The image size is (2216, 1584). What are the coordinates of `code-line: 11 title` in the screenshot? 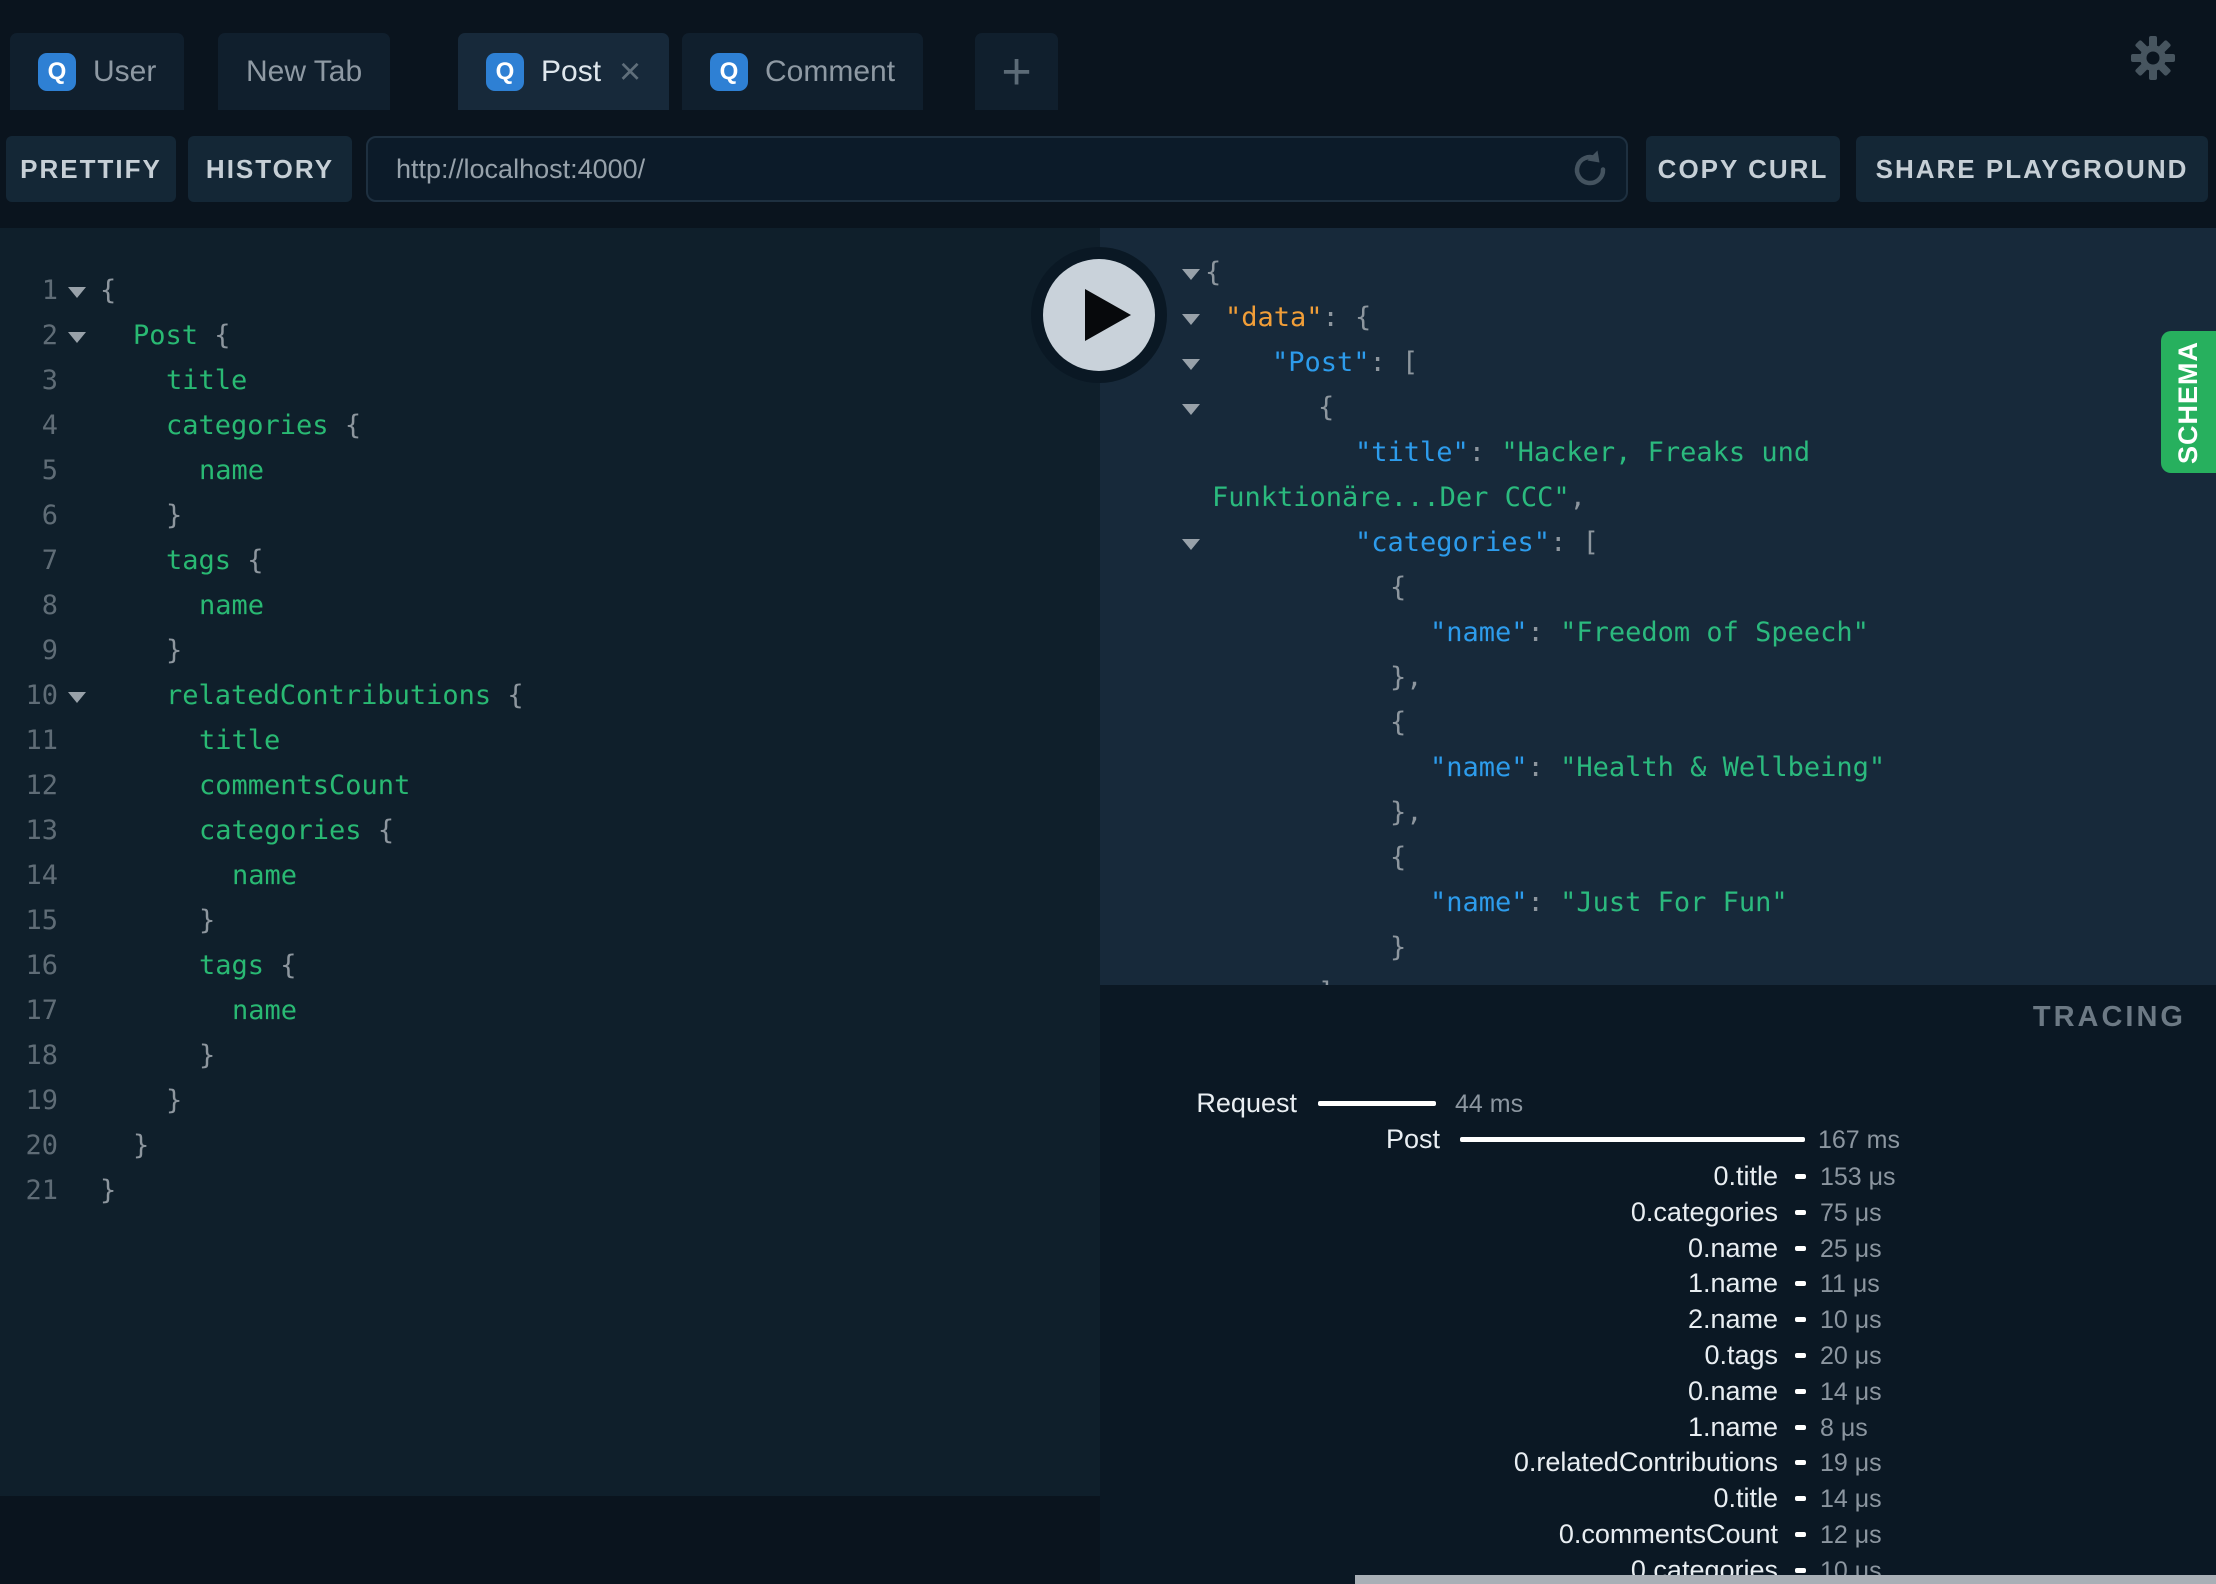 It's located at (550, 740).